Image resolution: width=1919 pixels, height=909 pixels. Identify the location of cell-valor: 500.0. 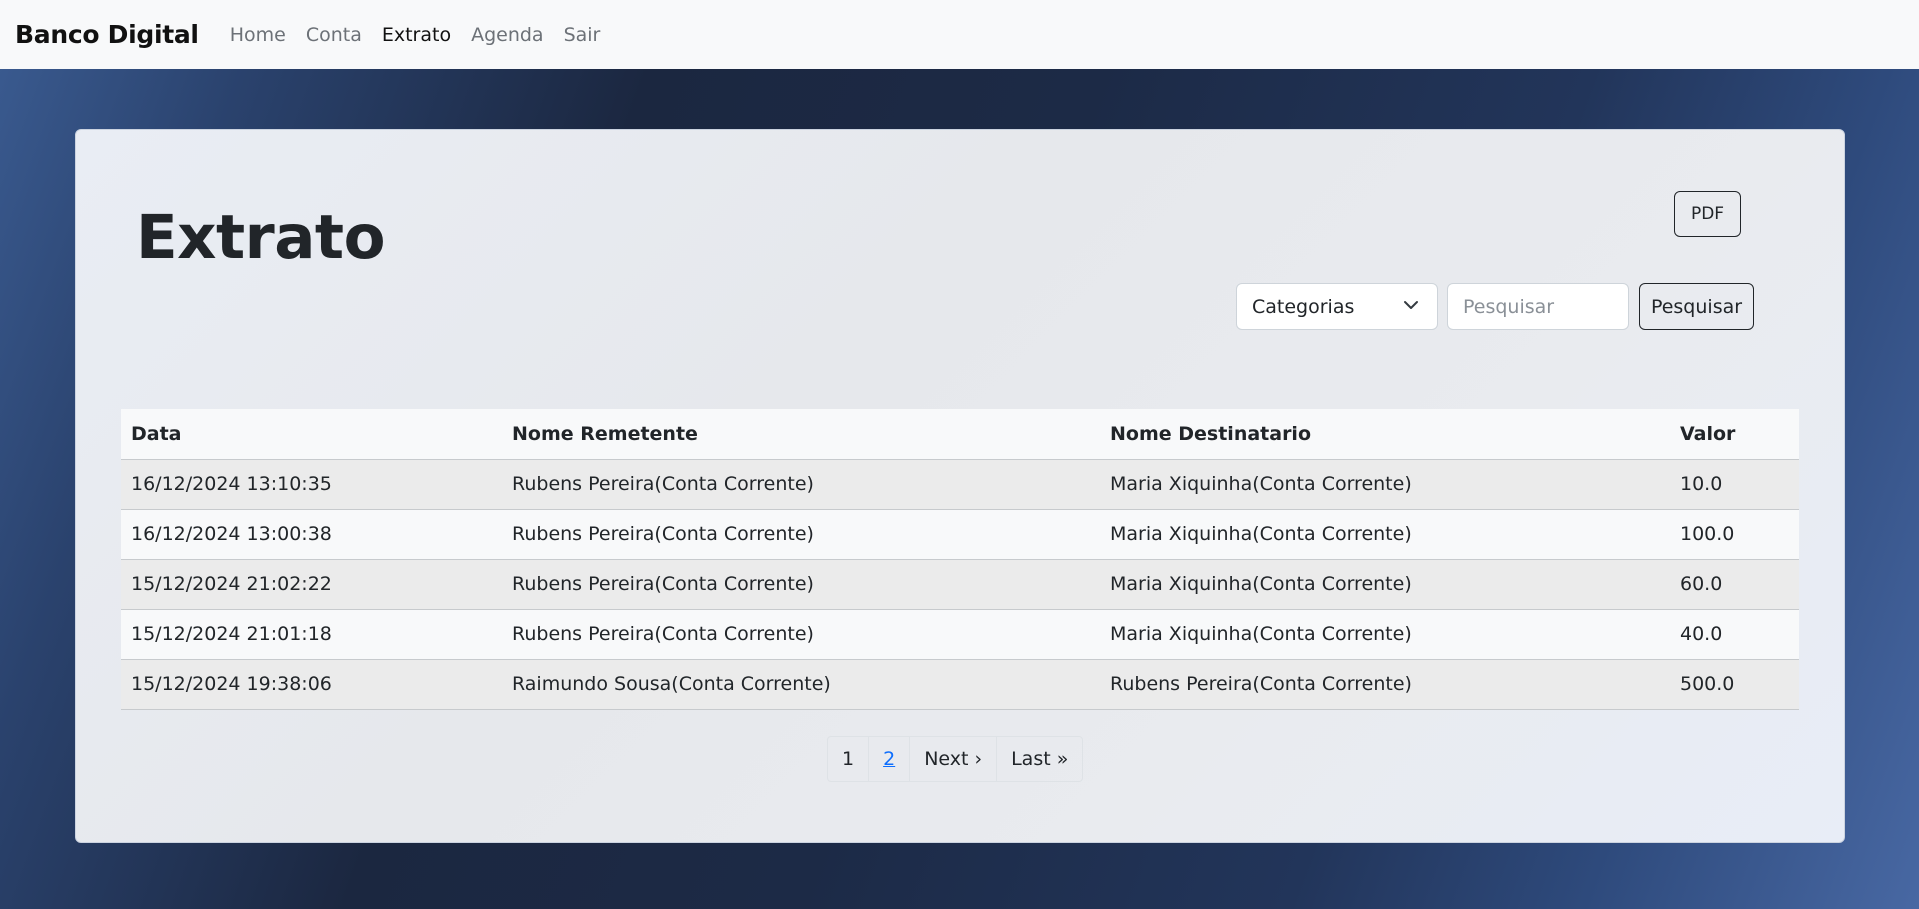
(1734, 684).